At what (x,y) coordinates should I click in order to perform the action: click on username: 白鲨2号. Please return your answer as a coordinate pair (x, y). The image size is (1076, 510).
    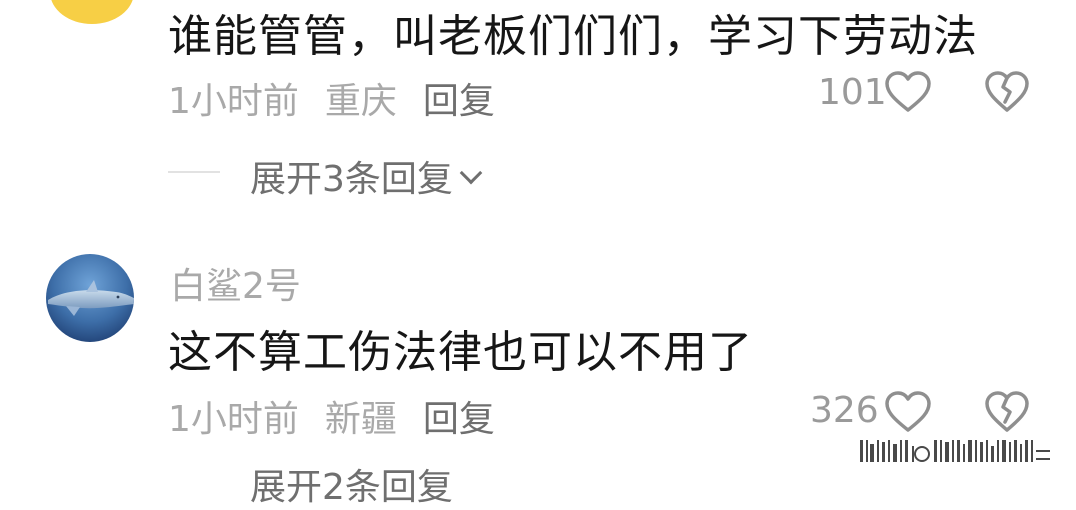
    Looking at the image, I should click on (235, 283).